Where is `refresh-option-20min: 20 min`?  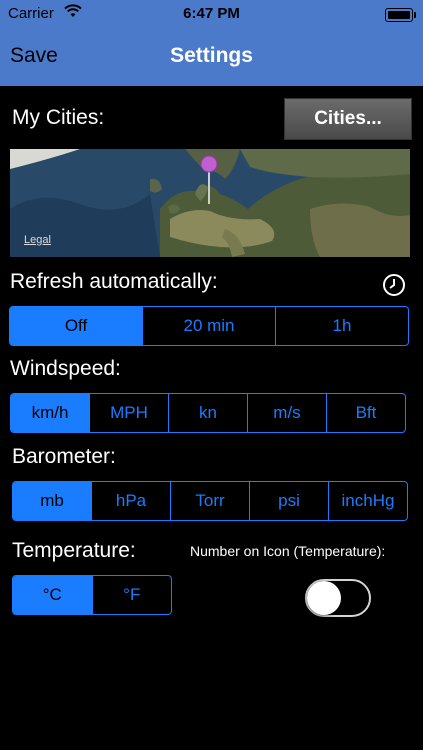 refresh-option-20min: 20 min is located at coordinates (208, 326).